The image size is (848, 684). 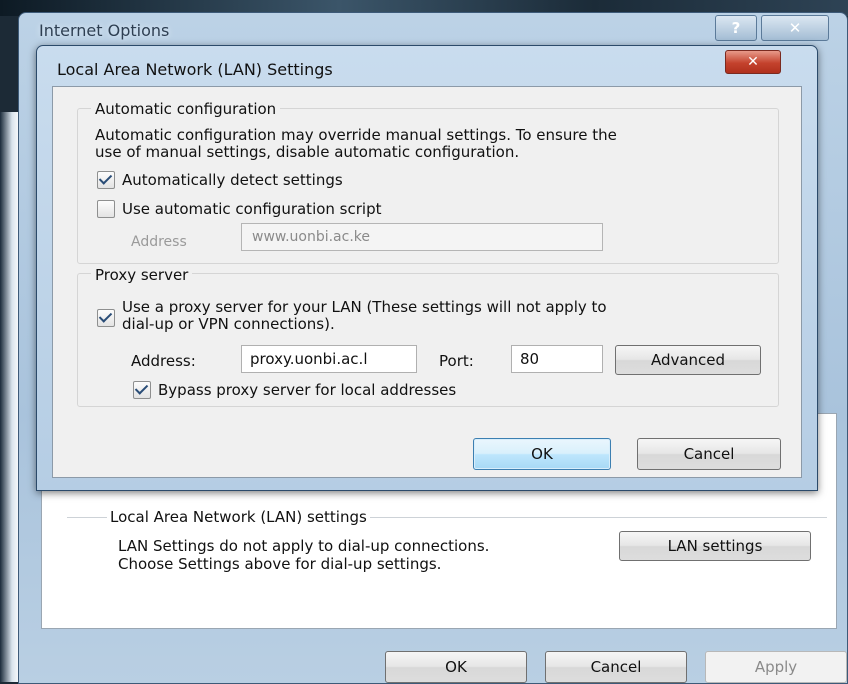 What do you see at coordinates (252, 209) in the screenshot?
I see `auto-script-label: Use automatic configuration script` at bounding box center [252, 209].